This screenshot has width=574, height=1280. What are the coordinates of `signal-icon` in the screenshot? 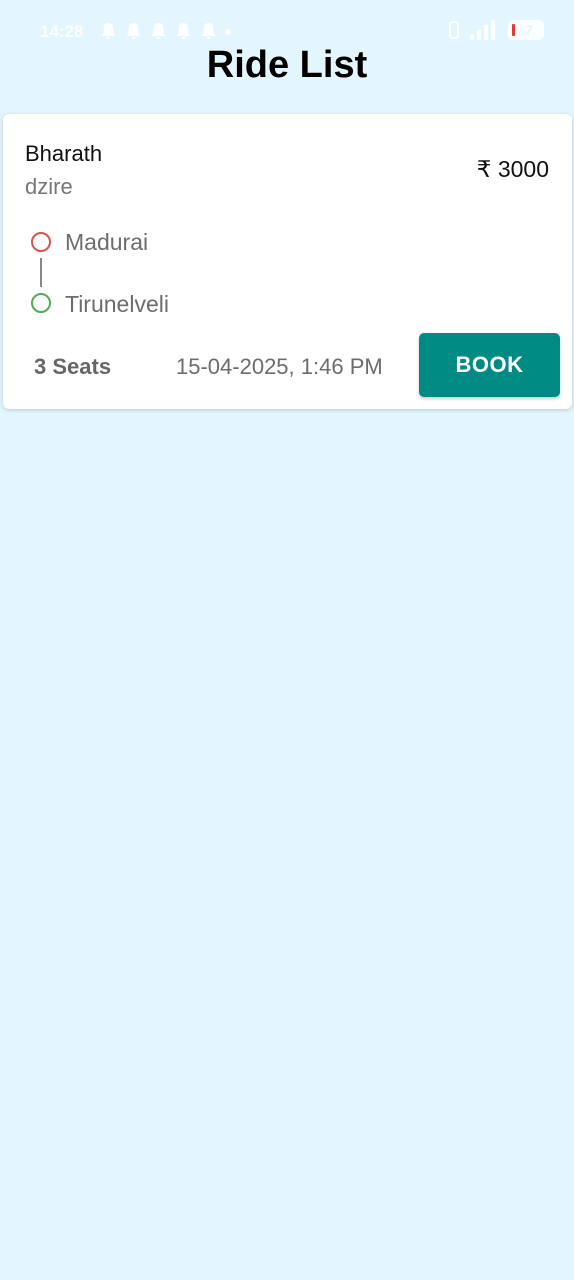 It's located at (482, 30).